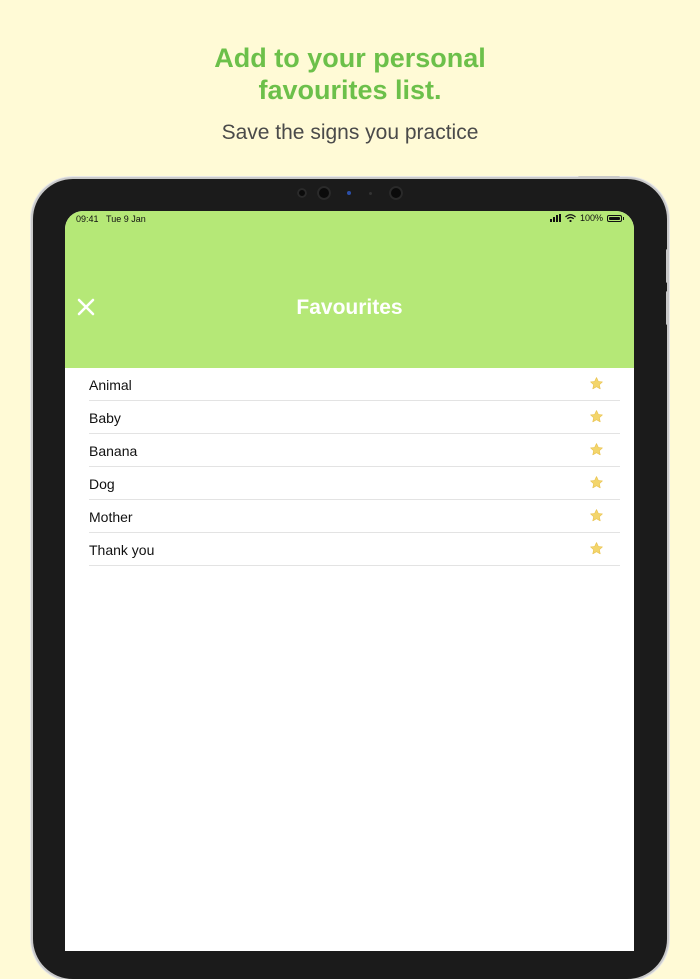  I want to click on sensor-dot, so click(302, 193).